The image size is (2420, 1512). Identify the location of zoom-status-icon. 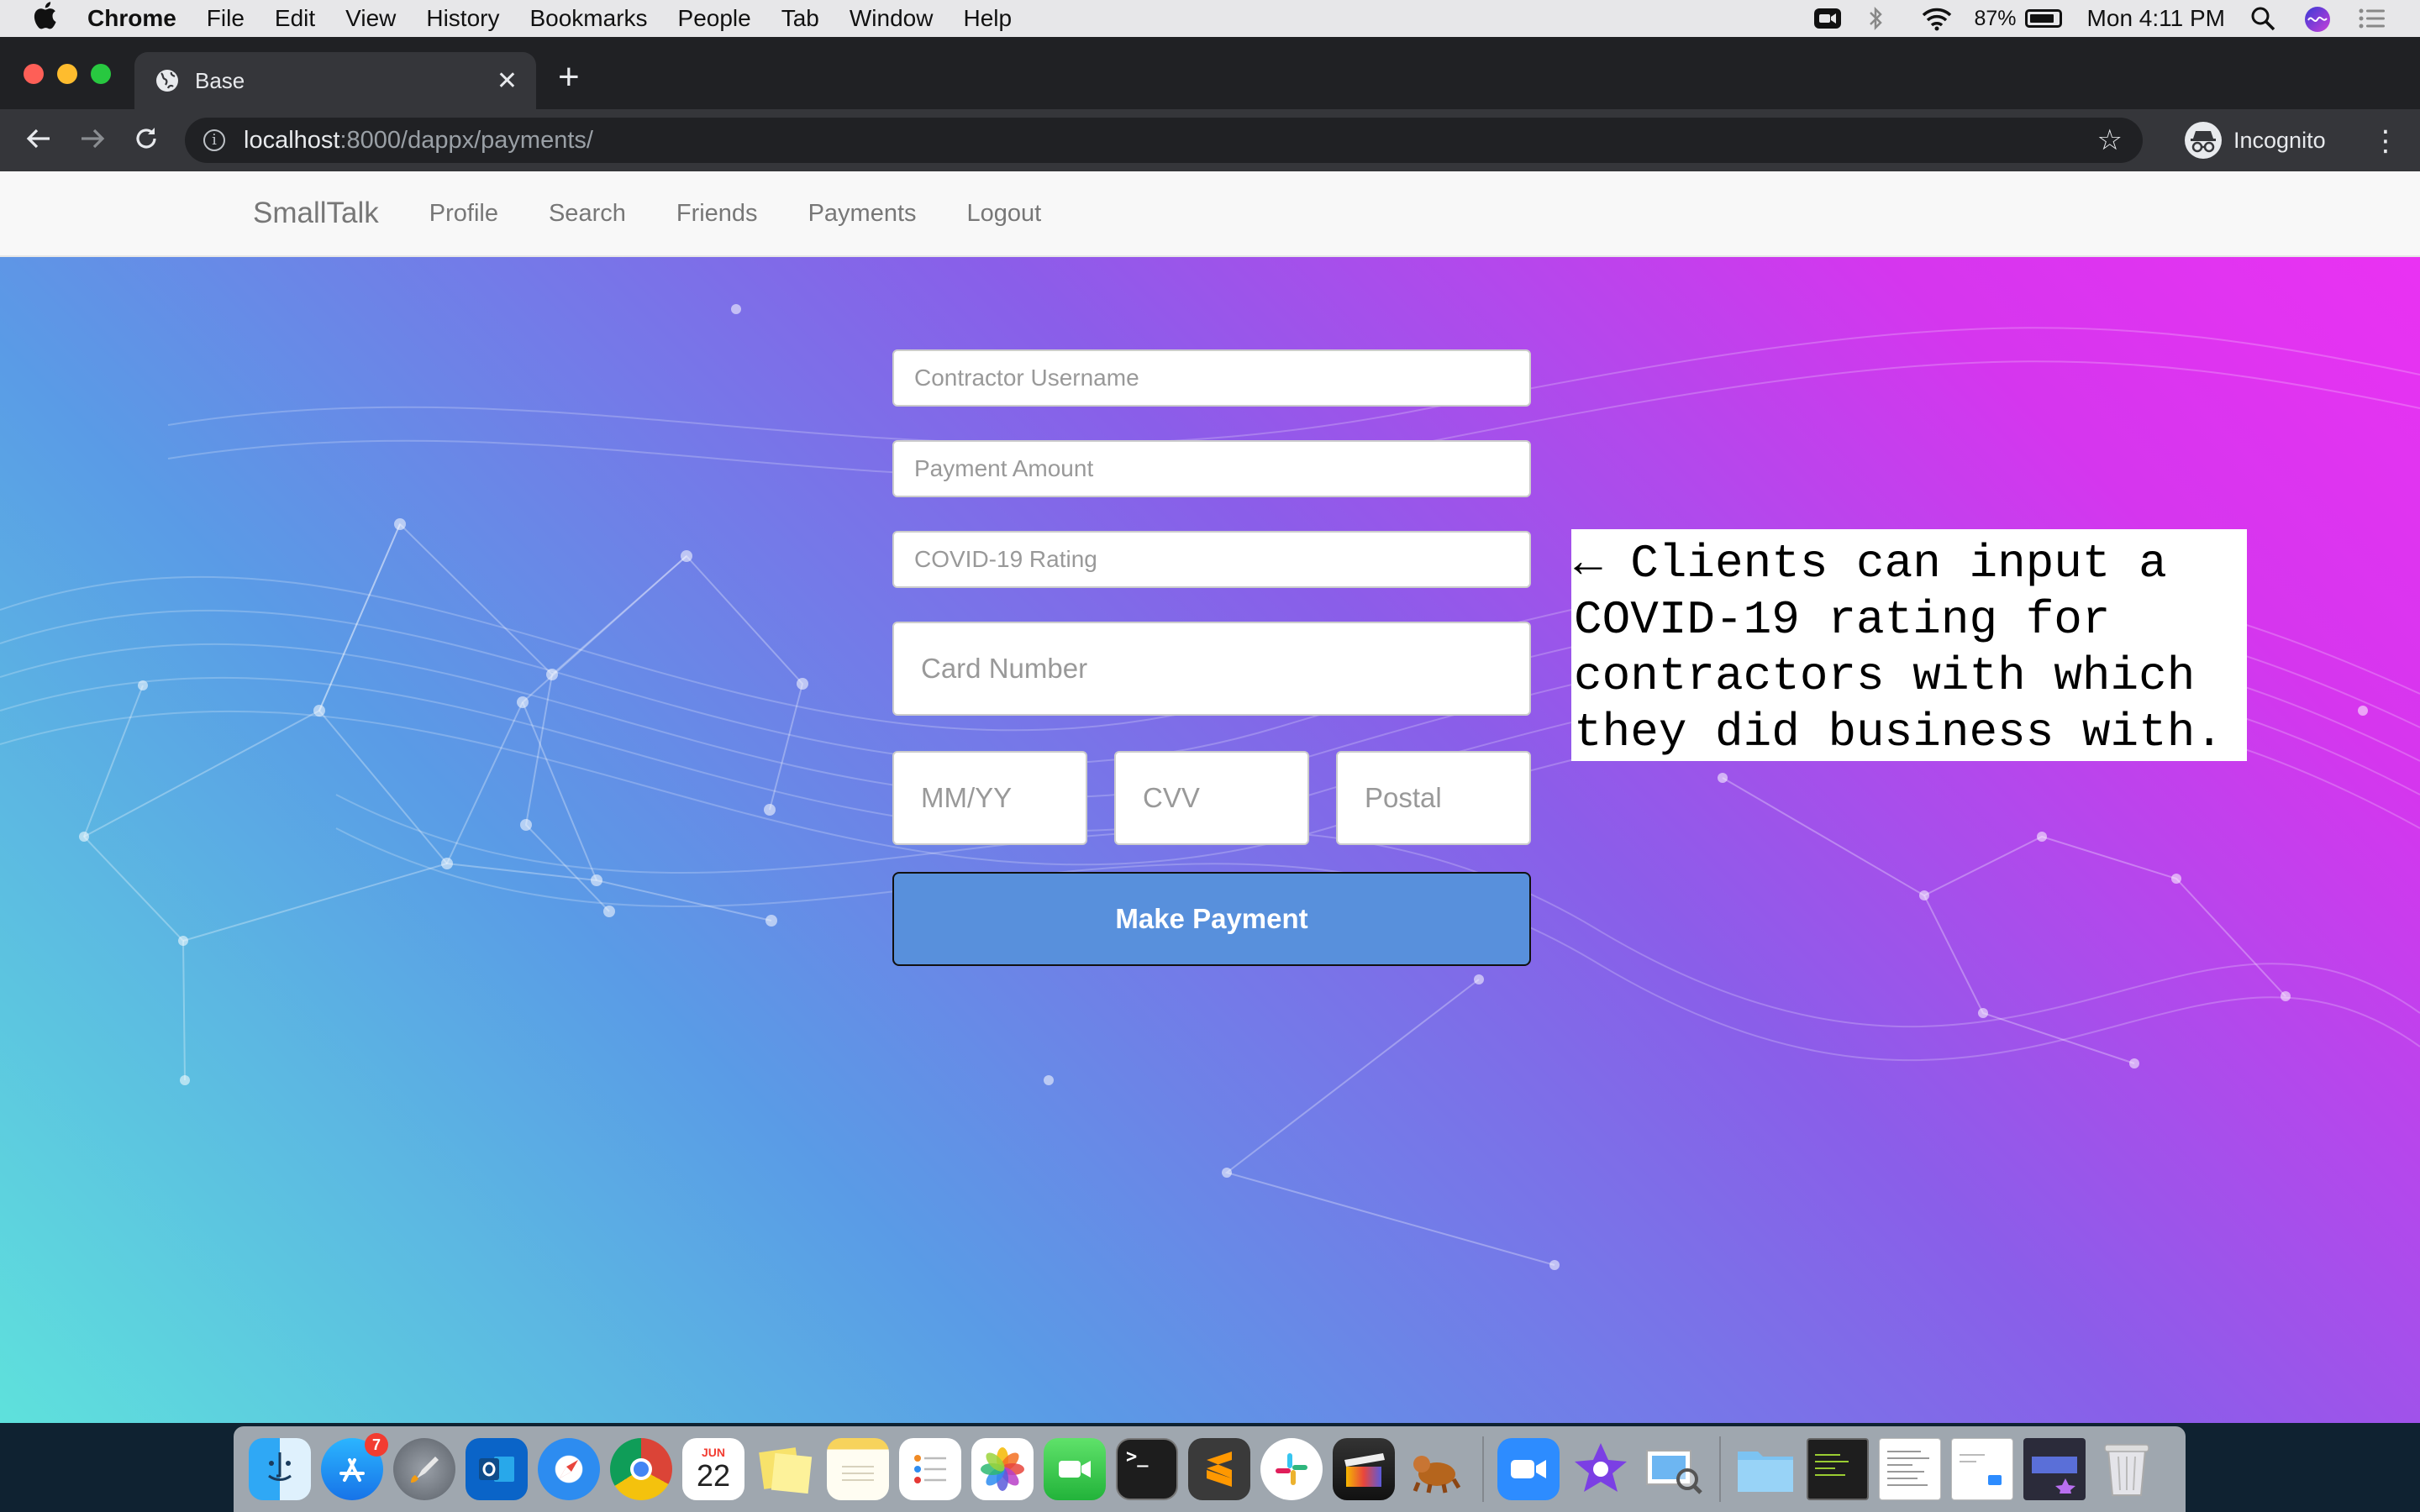
(1827, 18).